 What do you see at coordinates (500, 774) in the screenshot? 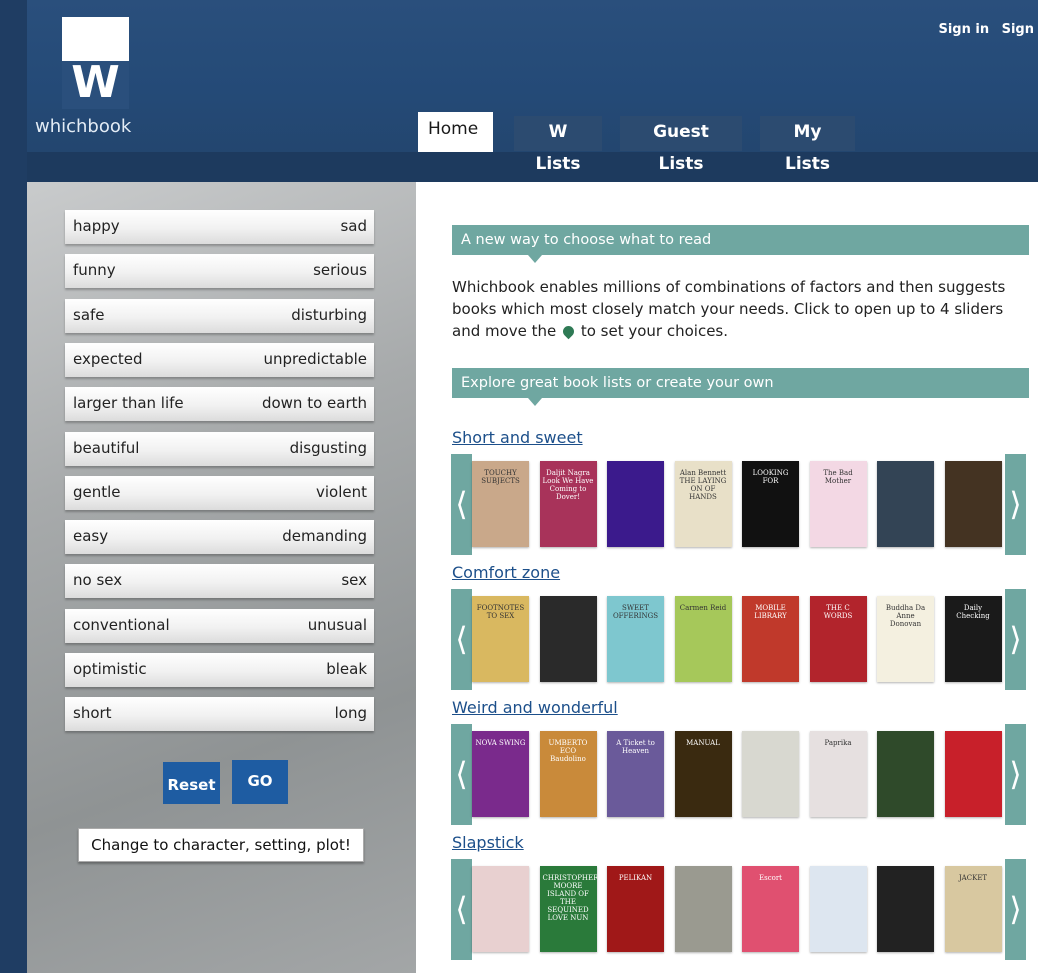
I see `book-cover: NOVA SWING` at bounding box center [500, 774].